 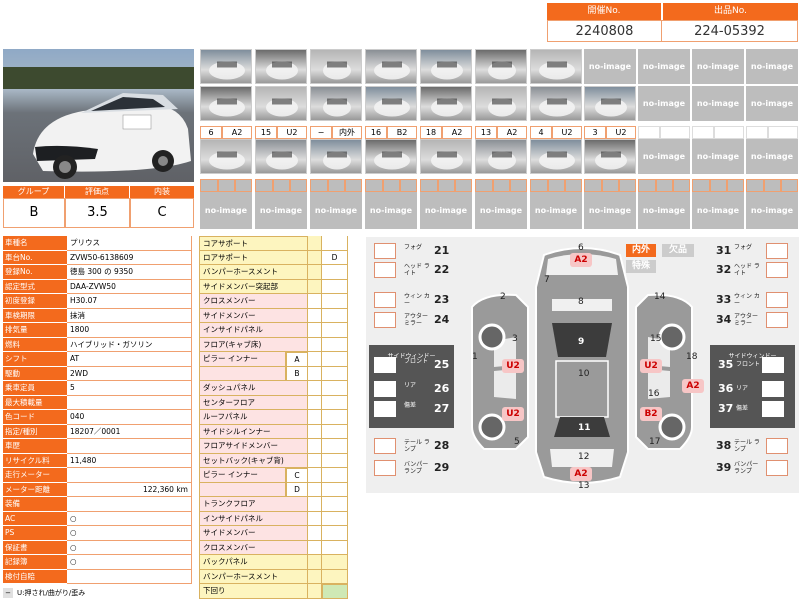 I want to click on thumbnail-no-image-2-8: no-image, so click(x=664, y=156).